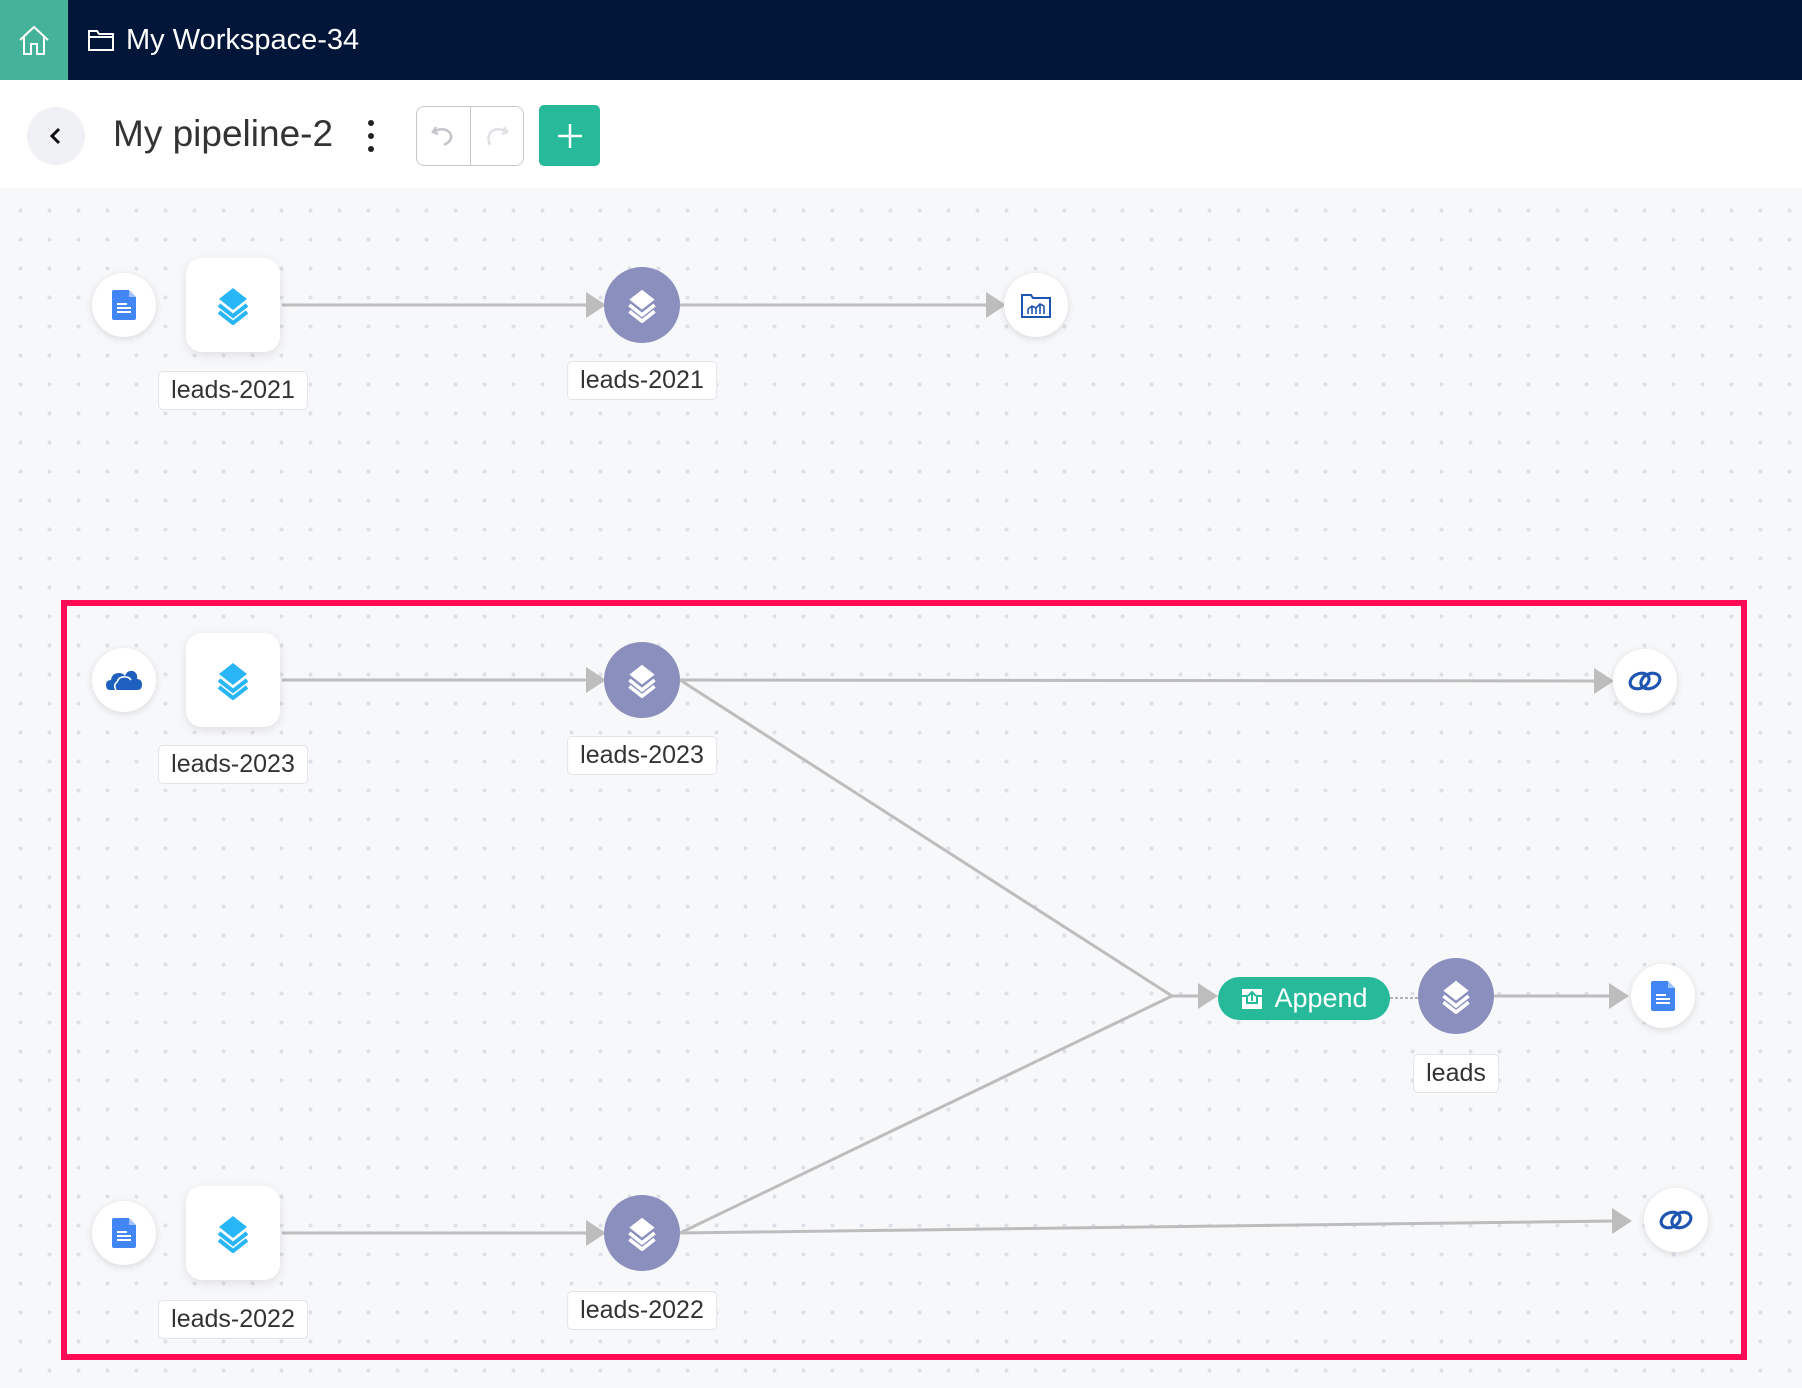  I want to click on import-label: leads-2023, so click(233, 764).